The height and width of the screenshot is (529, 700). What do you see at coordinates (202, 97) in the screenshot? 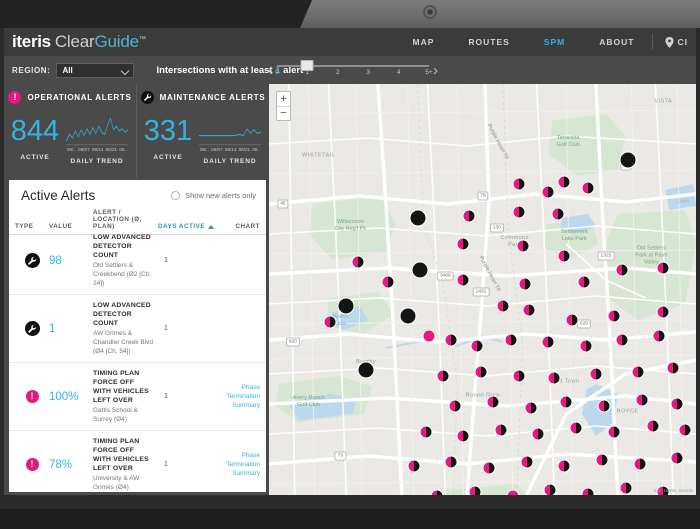
I see `tab-maintenance-alerts: MAINTENANCE ALERTS` at bounding box center [202, 97].